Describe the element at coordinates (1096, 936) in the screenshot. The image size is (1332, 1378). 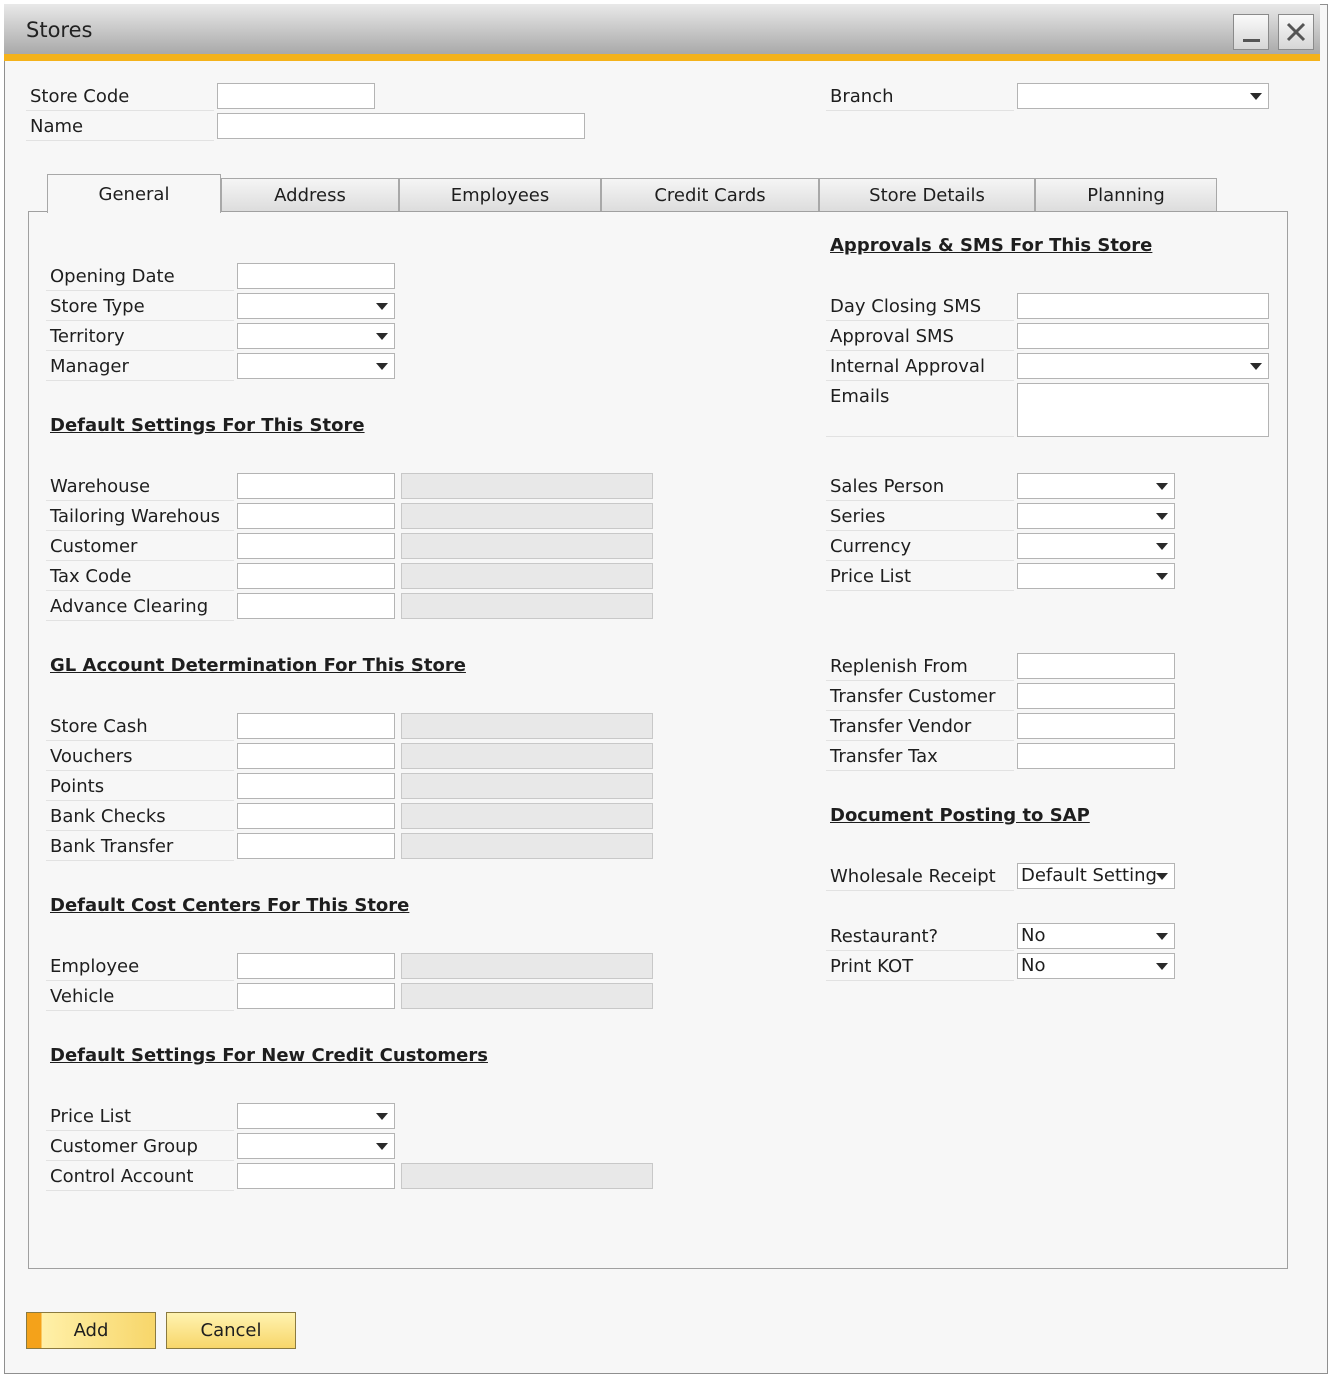
I see `restaurant-dropdown: No` at that location.